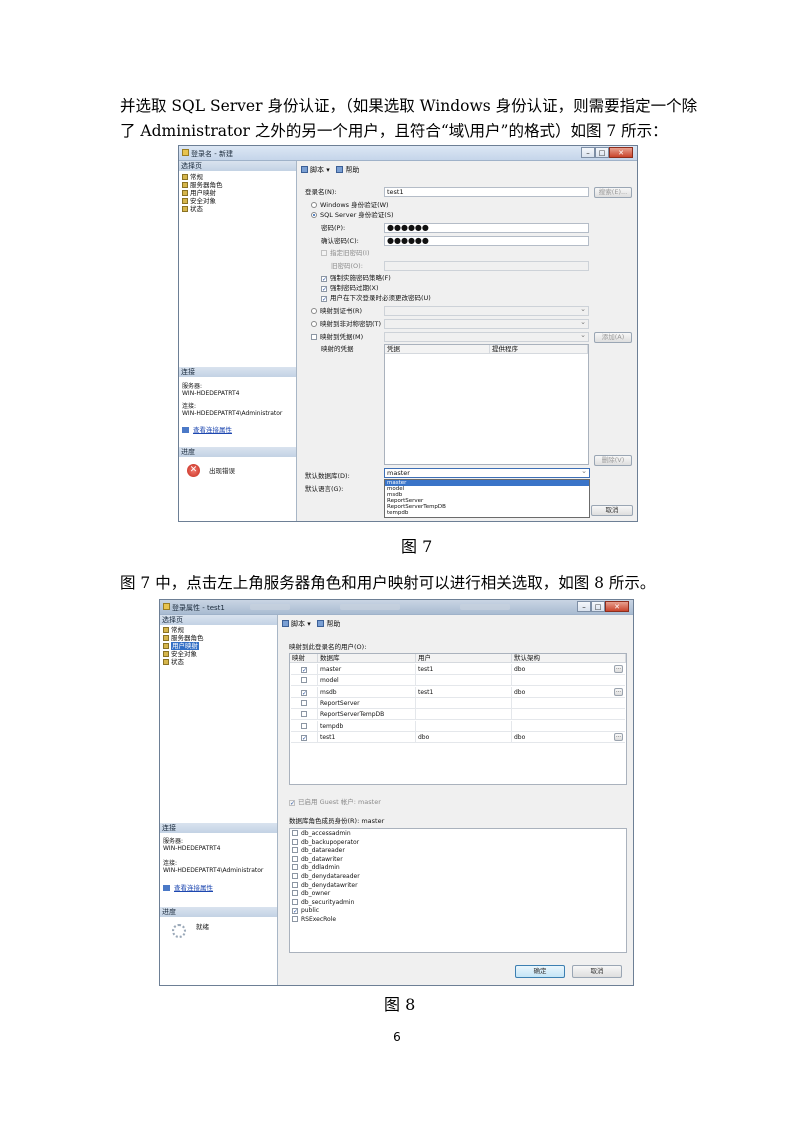 This screenshot has height=1123, width=794. What do you see at coordinates (345, 253) in the screenshot?
I see `specify-old-password-checkbox: 指定旧密码(I)` at bounding box center [345, 253].